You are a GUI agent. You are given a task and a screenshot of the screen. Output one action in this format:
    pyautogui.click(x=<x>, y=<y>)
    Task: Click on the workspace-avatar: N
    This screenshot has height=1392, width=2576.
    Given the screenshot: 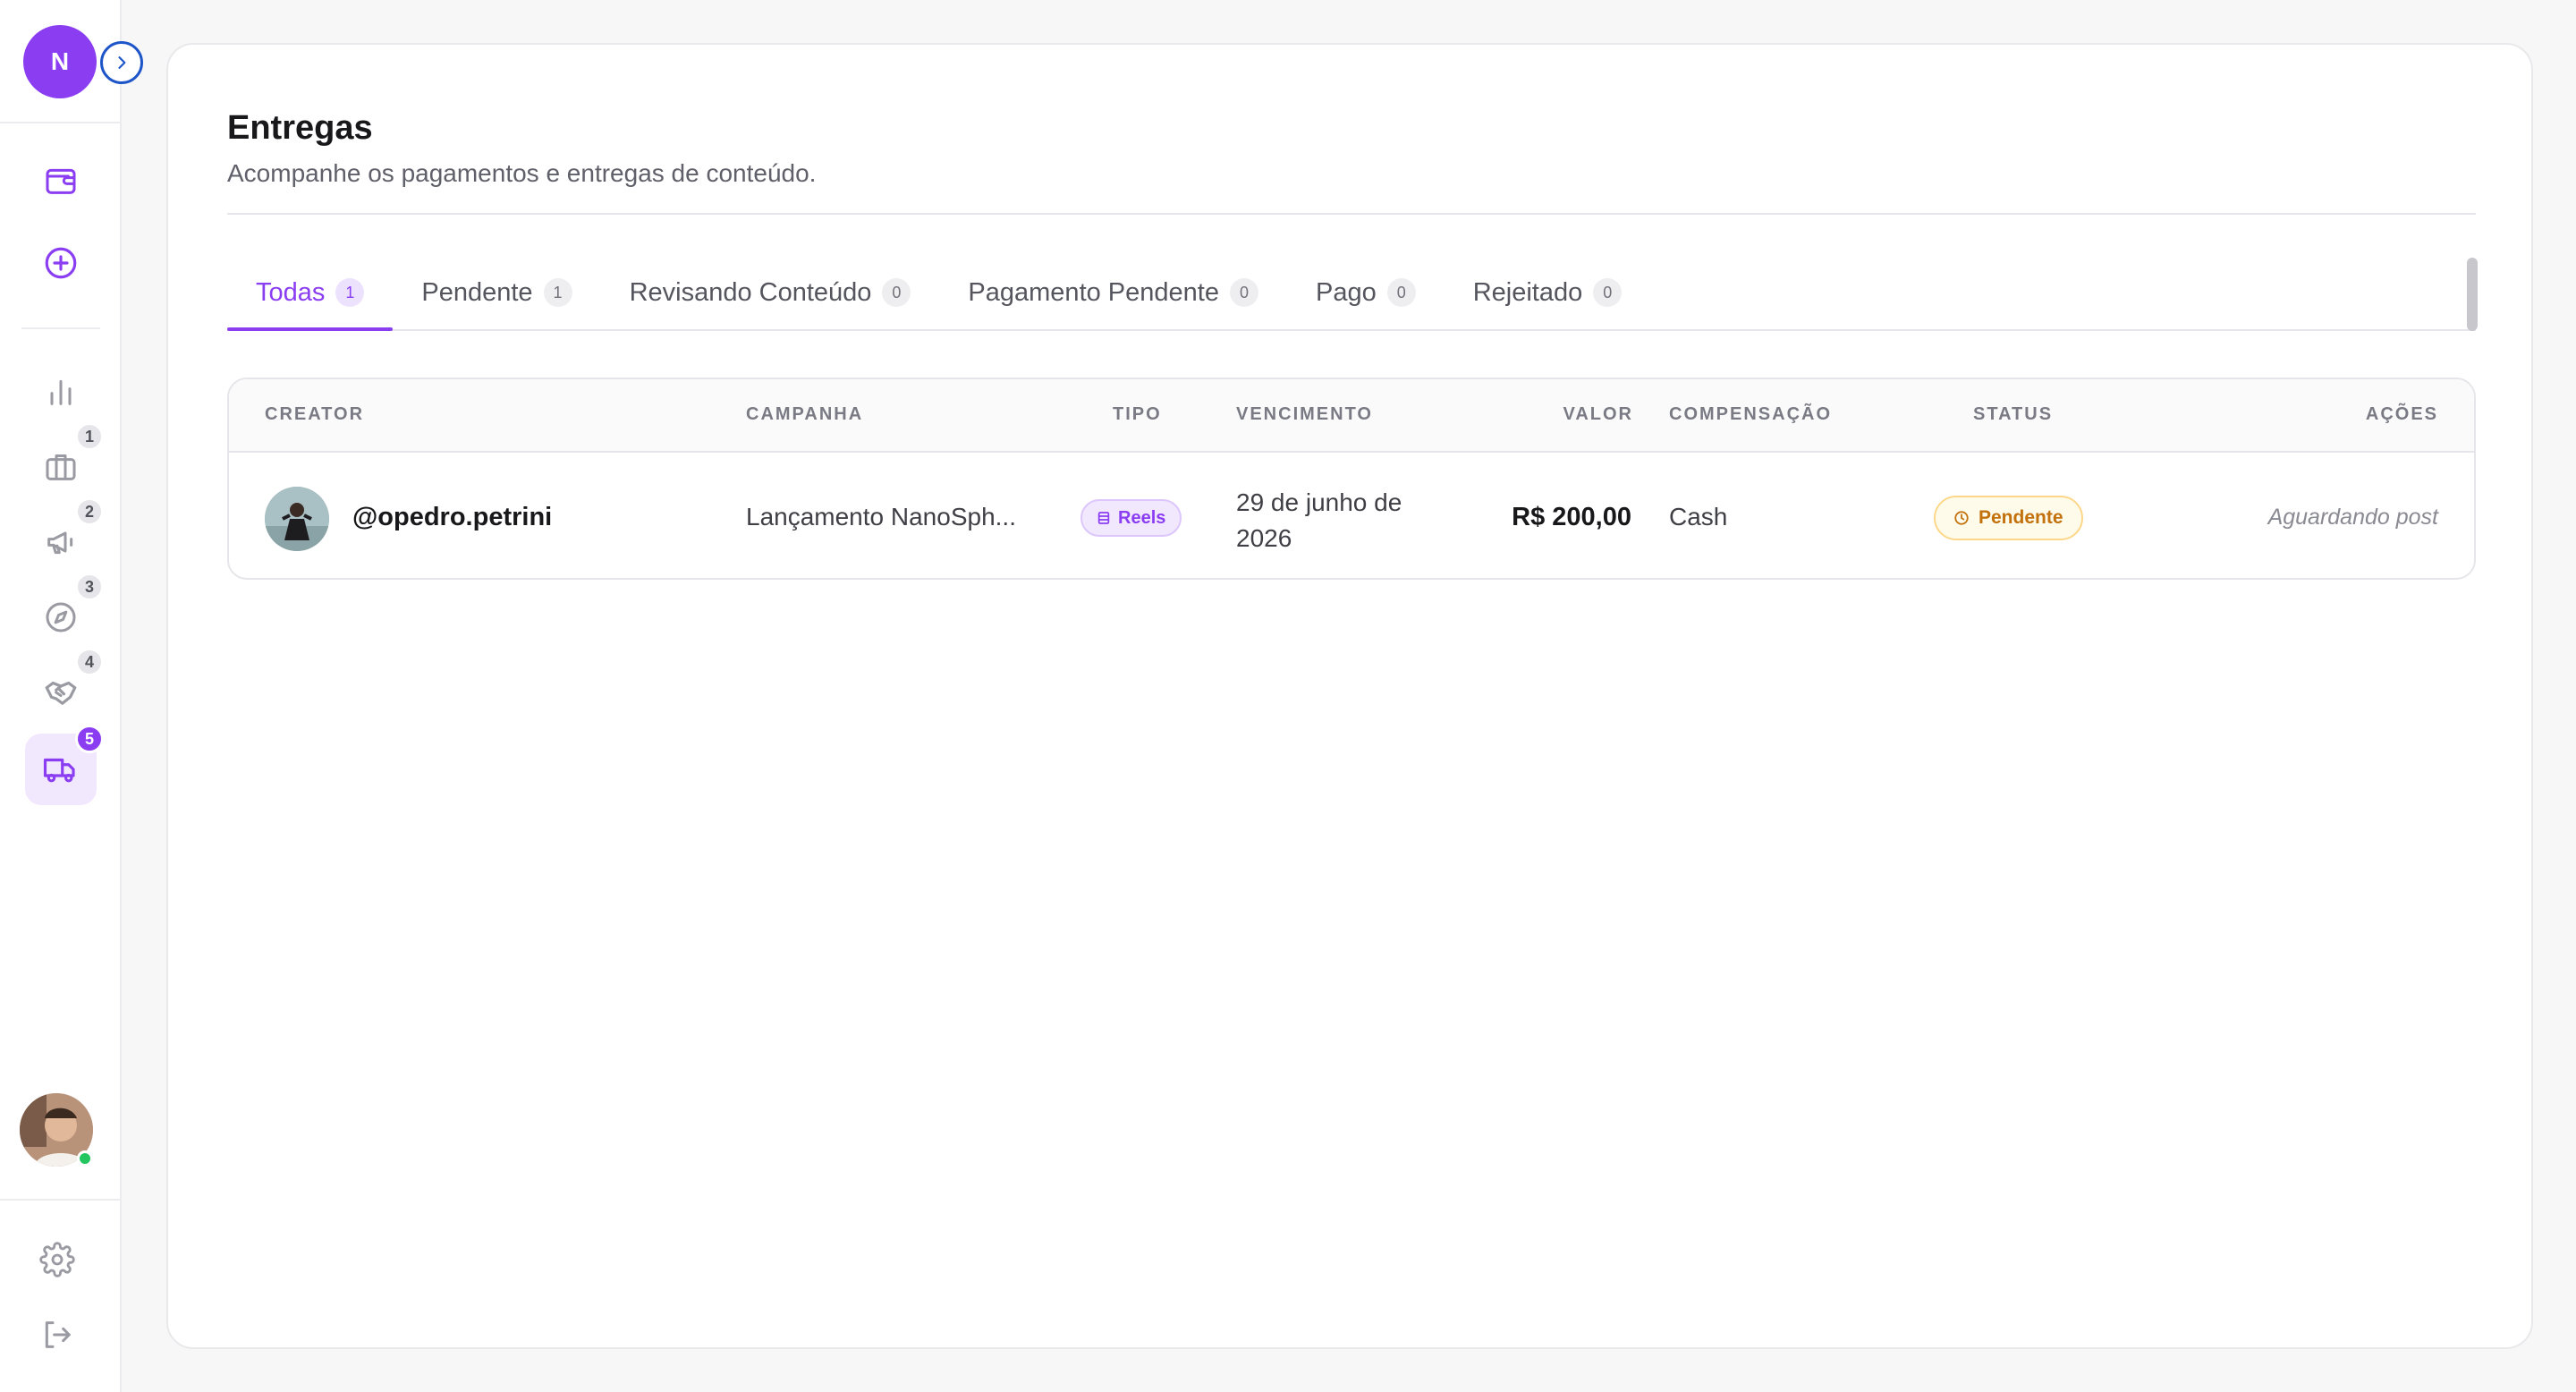 What is the action you would take?
    pyautogui.click(x=60, y=61)
    